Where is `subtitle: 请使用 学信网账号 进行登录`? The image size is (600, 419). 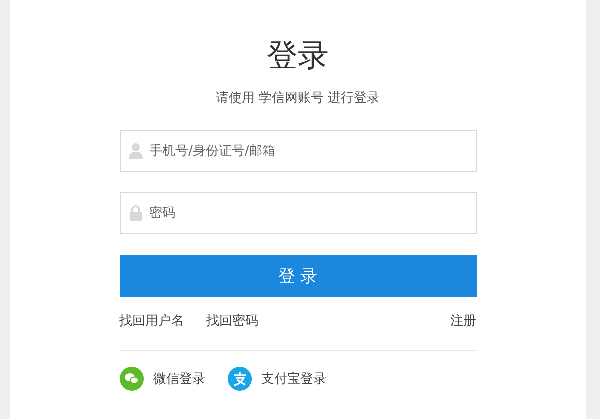
subtitle: 请使用 学信网账号 进行登录 is located at coordinates (298, 99).